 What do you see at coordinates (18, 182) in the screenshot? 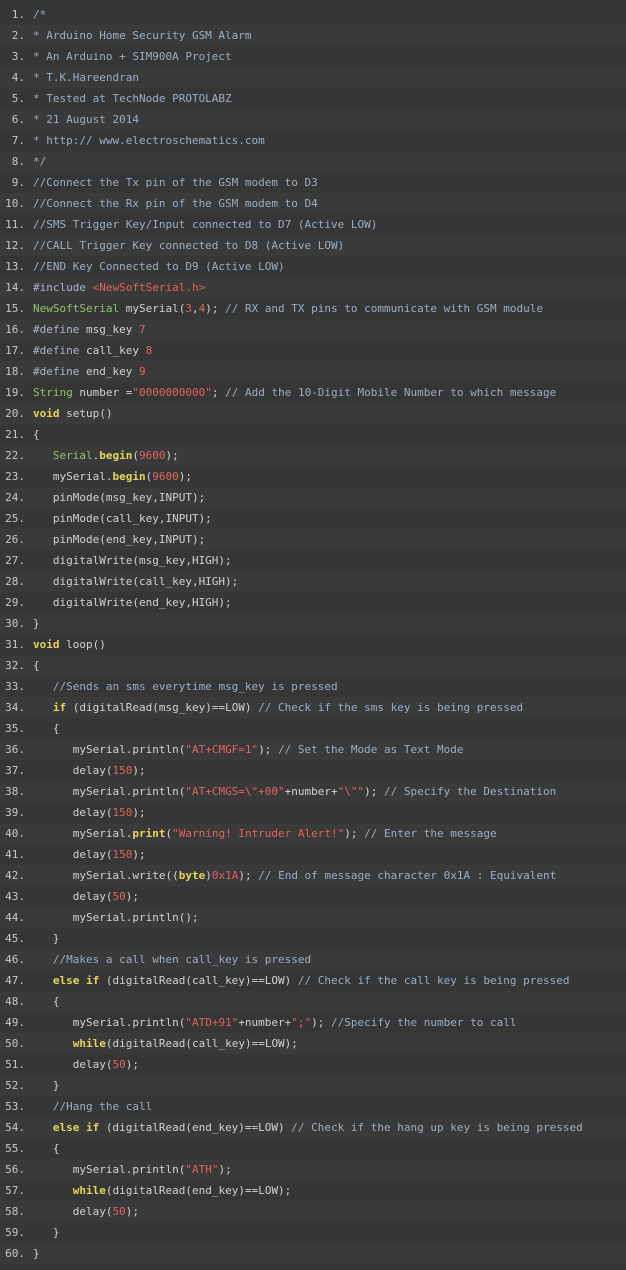
I see `line-number: 9.` at bounding box center [18, 182].